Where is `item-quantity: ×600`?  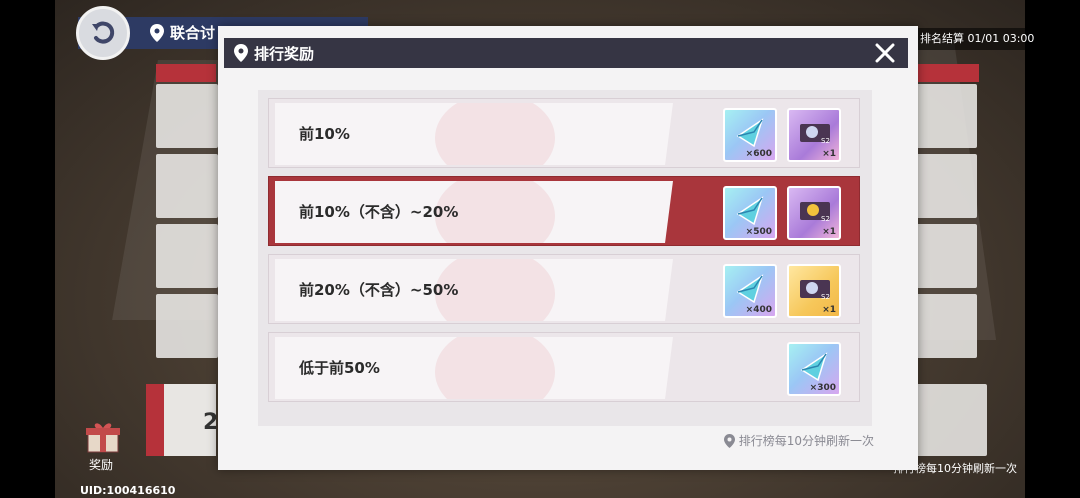 item-quantity: ×600 is located at coordinates (758, 154).